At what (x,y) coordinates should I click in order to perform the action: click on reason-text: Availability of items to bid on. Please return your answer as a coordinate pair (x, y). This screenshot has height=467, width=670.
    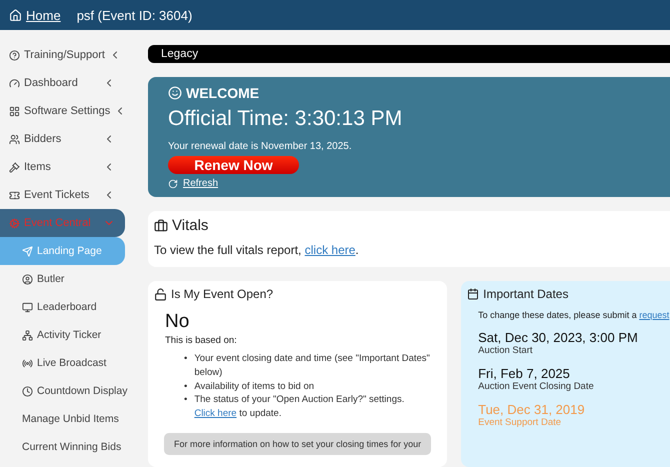
    Looking at the image, I should click on (254, 387).